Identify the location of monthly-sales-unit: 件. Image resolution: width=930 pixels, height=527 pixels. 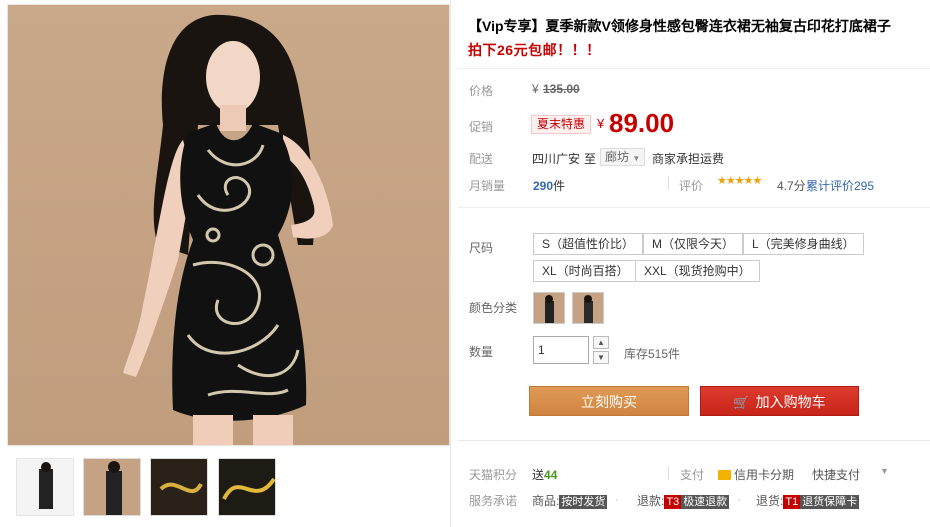
(559, 186).